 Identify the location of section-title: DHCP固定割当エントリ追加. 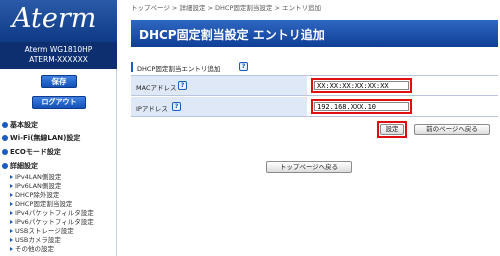
(179, 69).